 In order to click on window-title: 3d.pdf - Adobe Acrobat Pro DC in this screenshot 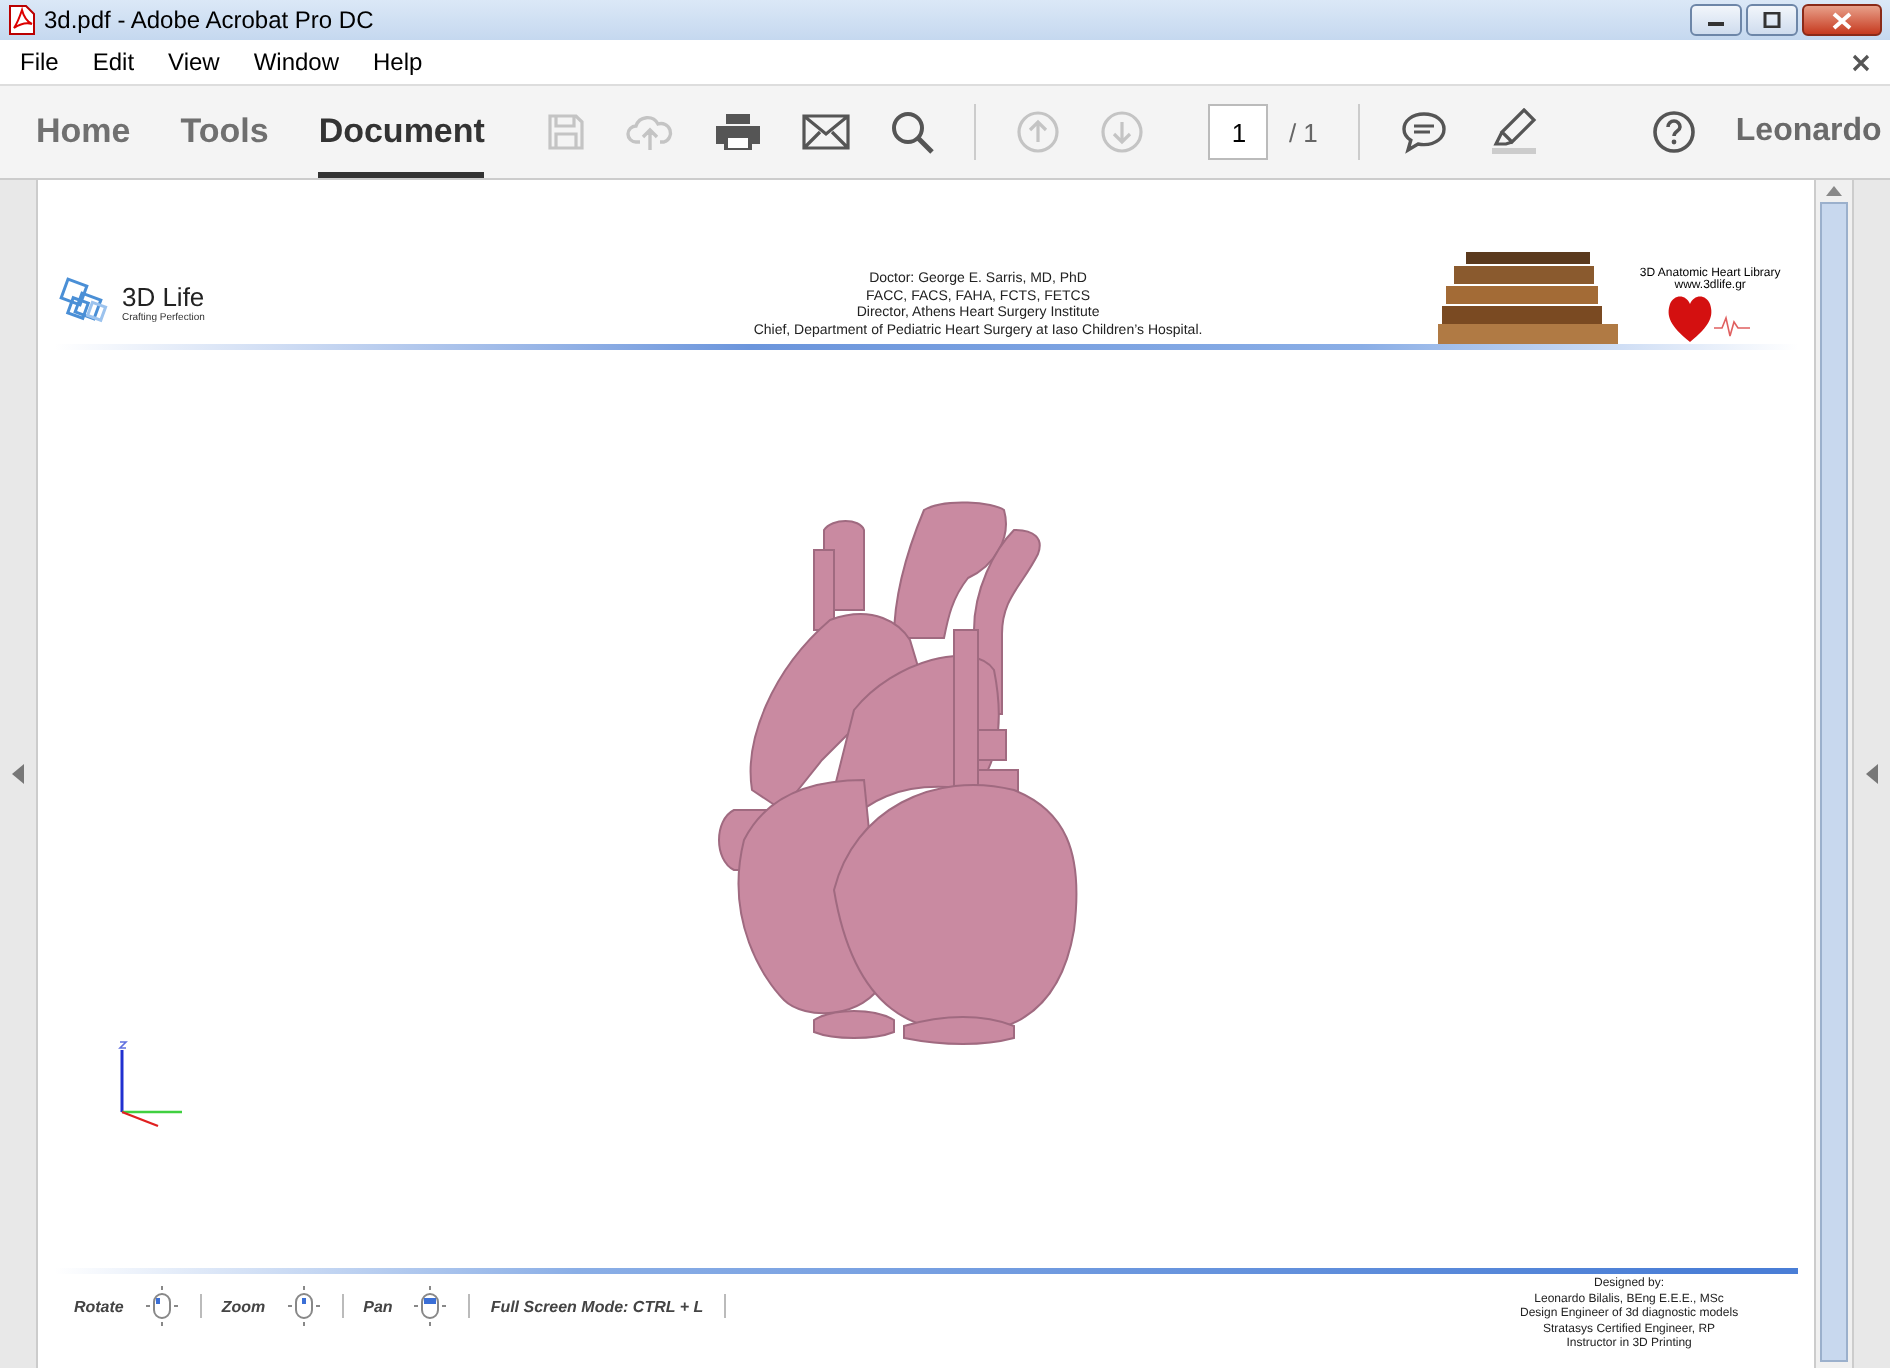, I will do `click(209, 20)`.